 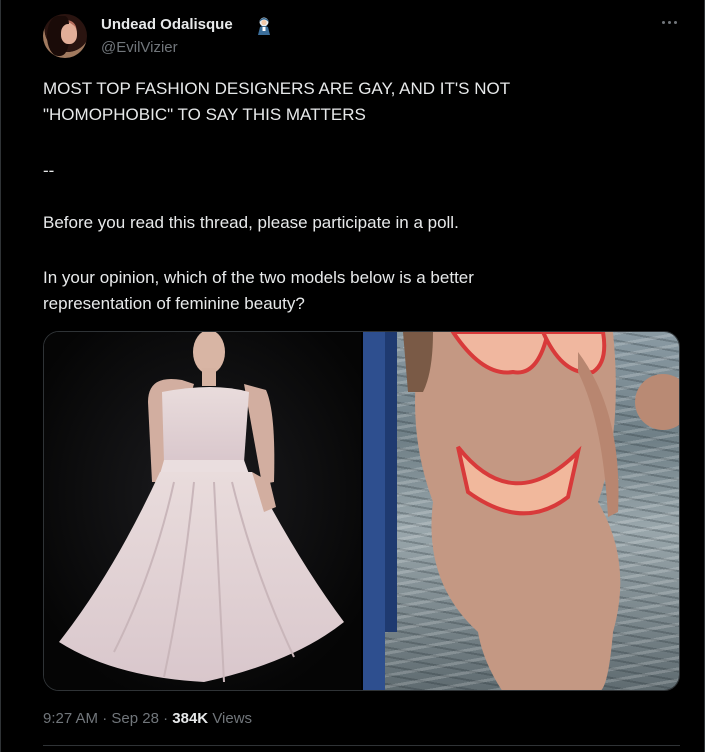 What do you see at coordinates (361, 745) in the screenshot?
I see `divider` at bounding box center [361, 745].